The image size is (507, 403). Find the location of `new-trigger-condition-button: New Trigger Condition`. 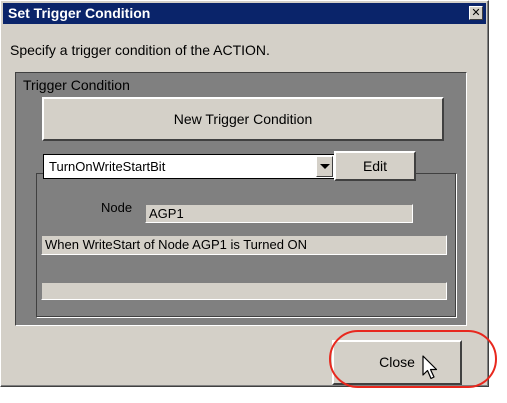

new-trigger-condition-button: New Trigger Condition is located at coordinates (243, 119).